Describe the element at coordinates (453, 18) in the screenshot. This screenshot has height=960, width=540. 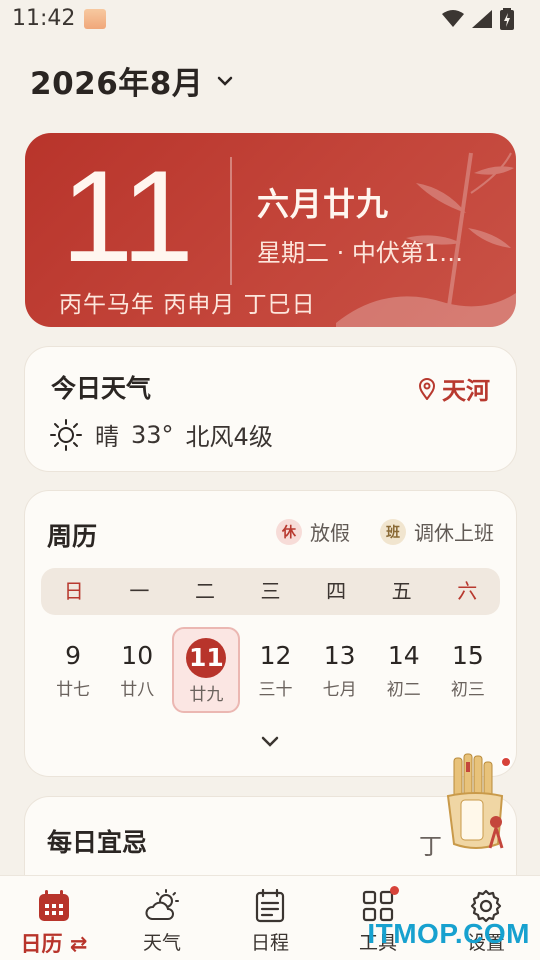
I see `wifi-icon` at that location.